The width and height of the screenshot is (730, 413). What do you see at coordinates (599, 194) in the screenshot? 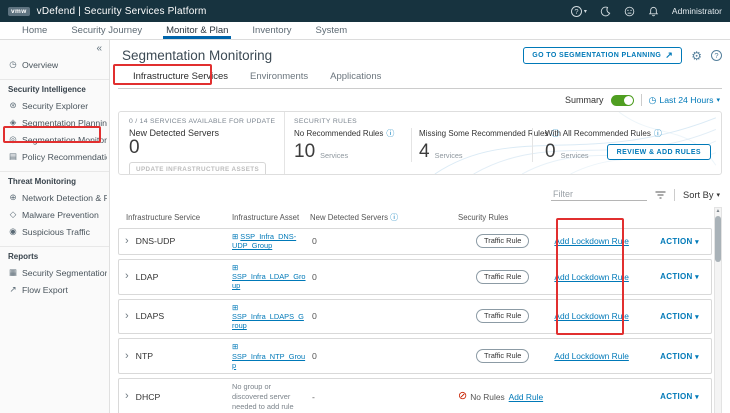
I see `filter-input` at bounding box center [599, 194].